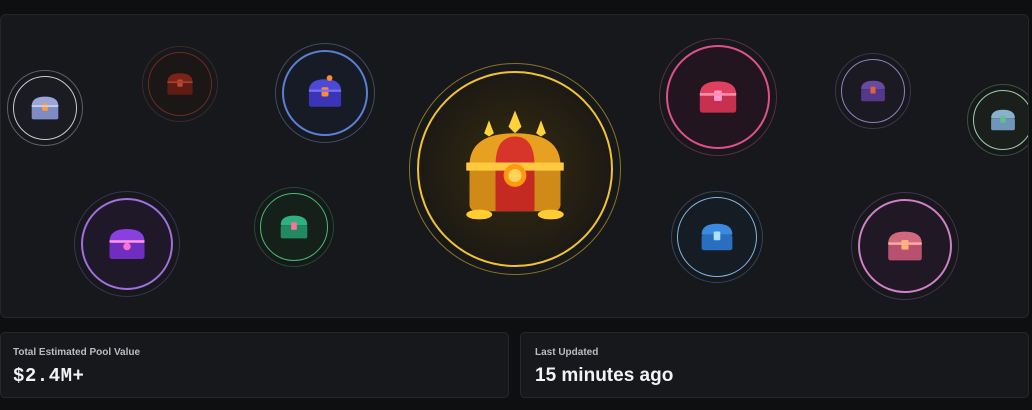 This screenshot has width=1032, height=410. What do you see at coordinates (774, 365) in the screenshot?
I see `last-updated-card: Last Updated 15 minutes ago` at bounding box center [774, 365].